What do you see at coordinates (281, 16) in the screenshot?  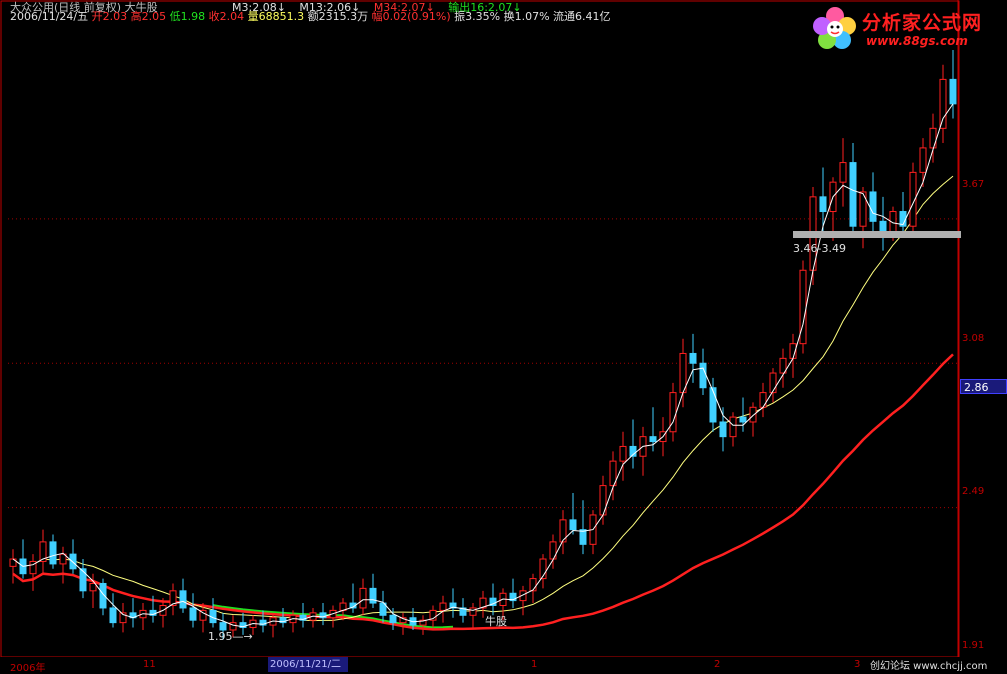 I see `volume-value: 68851.3` at bounding box center [281, 16].